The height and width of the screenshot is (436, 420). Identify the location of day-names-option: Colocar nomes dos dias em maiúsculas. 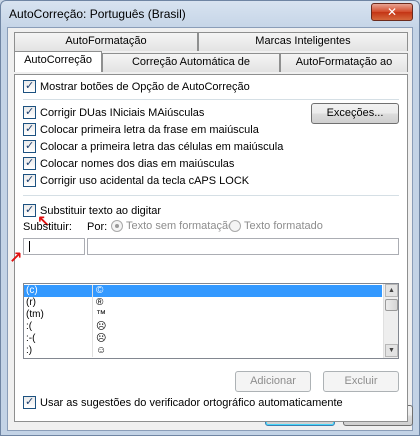
(128, 163).